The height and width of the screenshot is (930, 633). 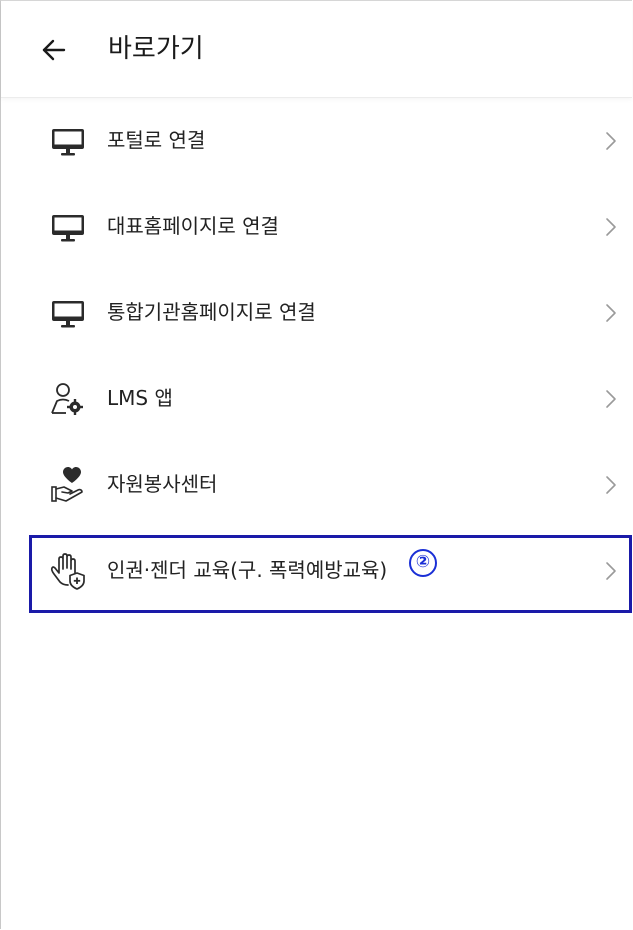 What do you see at coordinates (54, 50) in the screenshot?
I see `arrow-left-icon` at bounding box center [54, 50].